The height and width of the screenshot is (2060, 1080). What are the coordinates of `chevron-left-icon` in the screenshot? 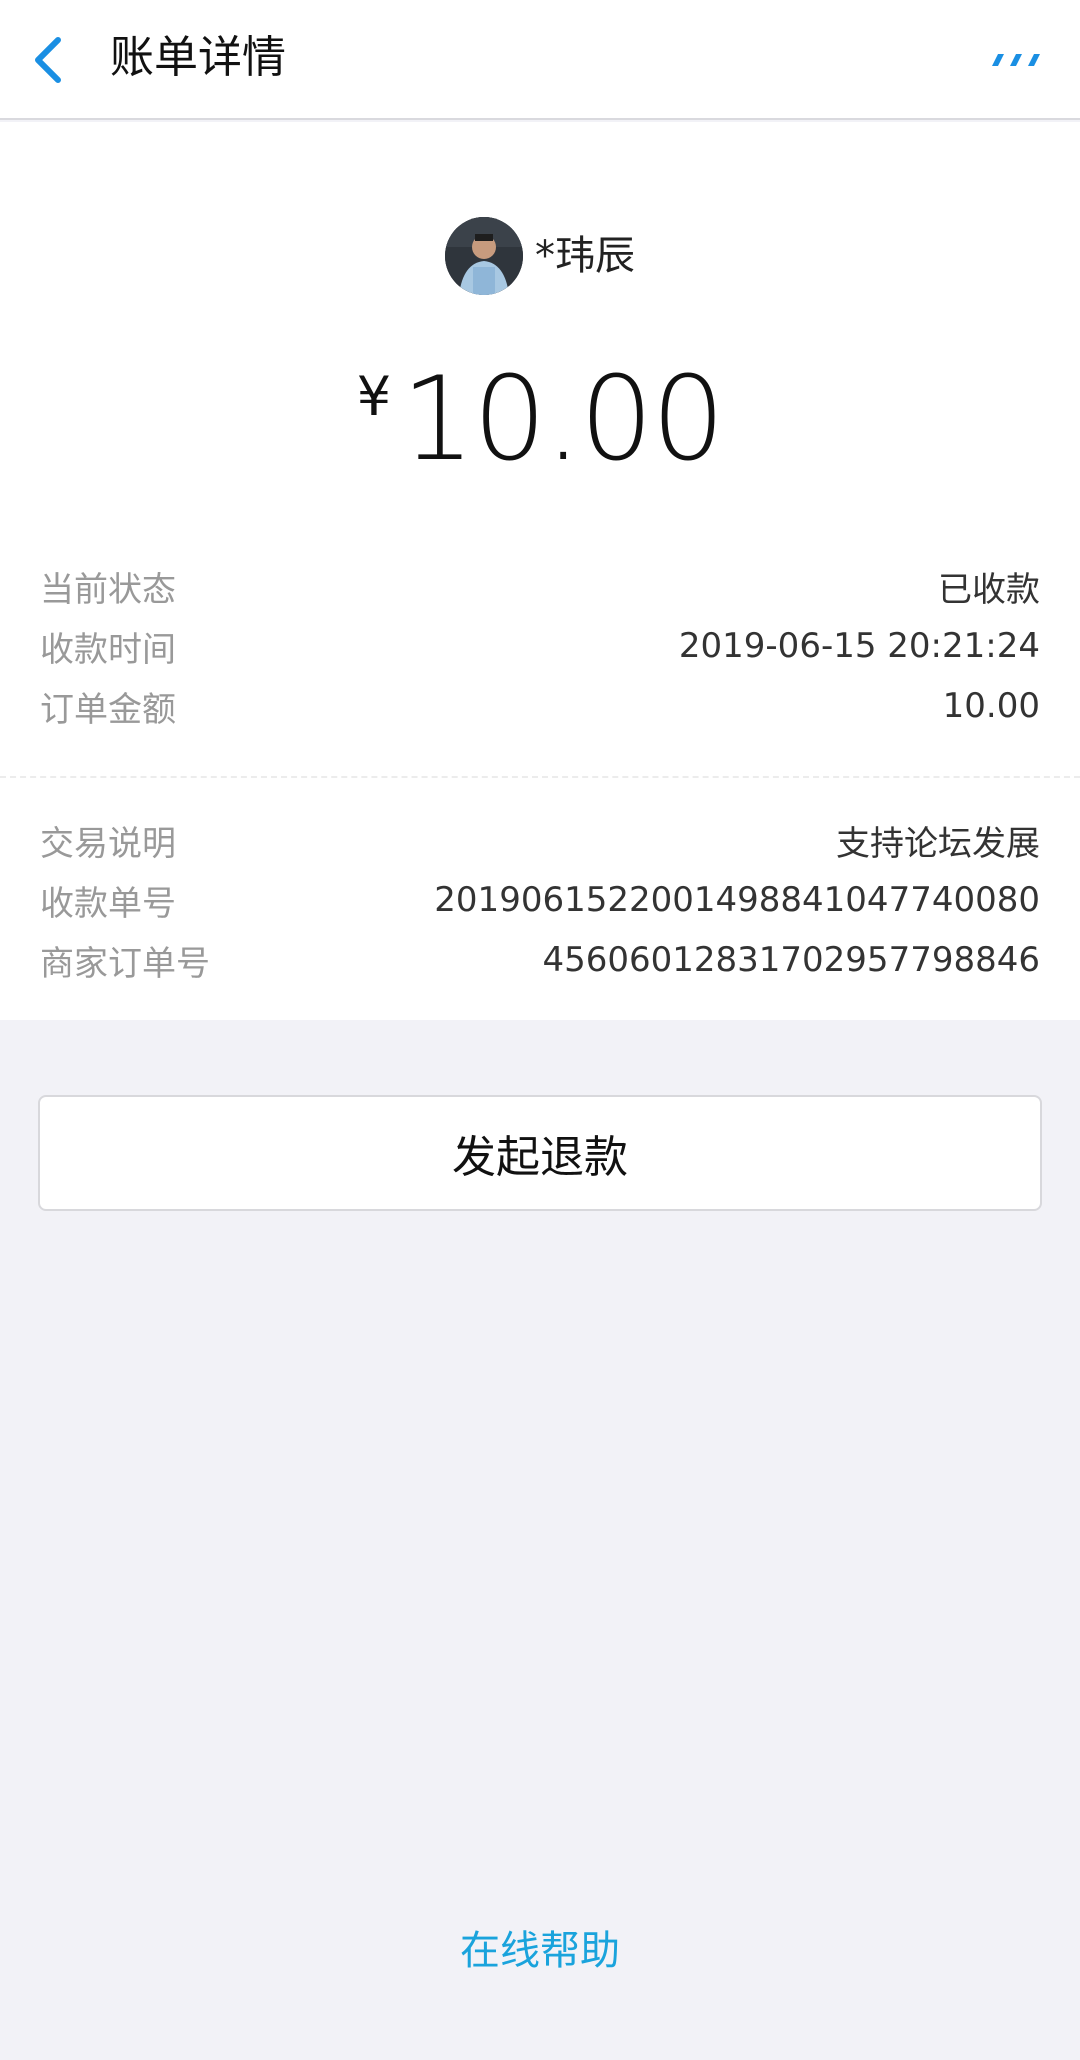 It's located at (48, 60).